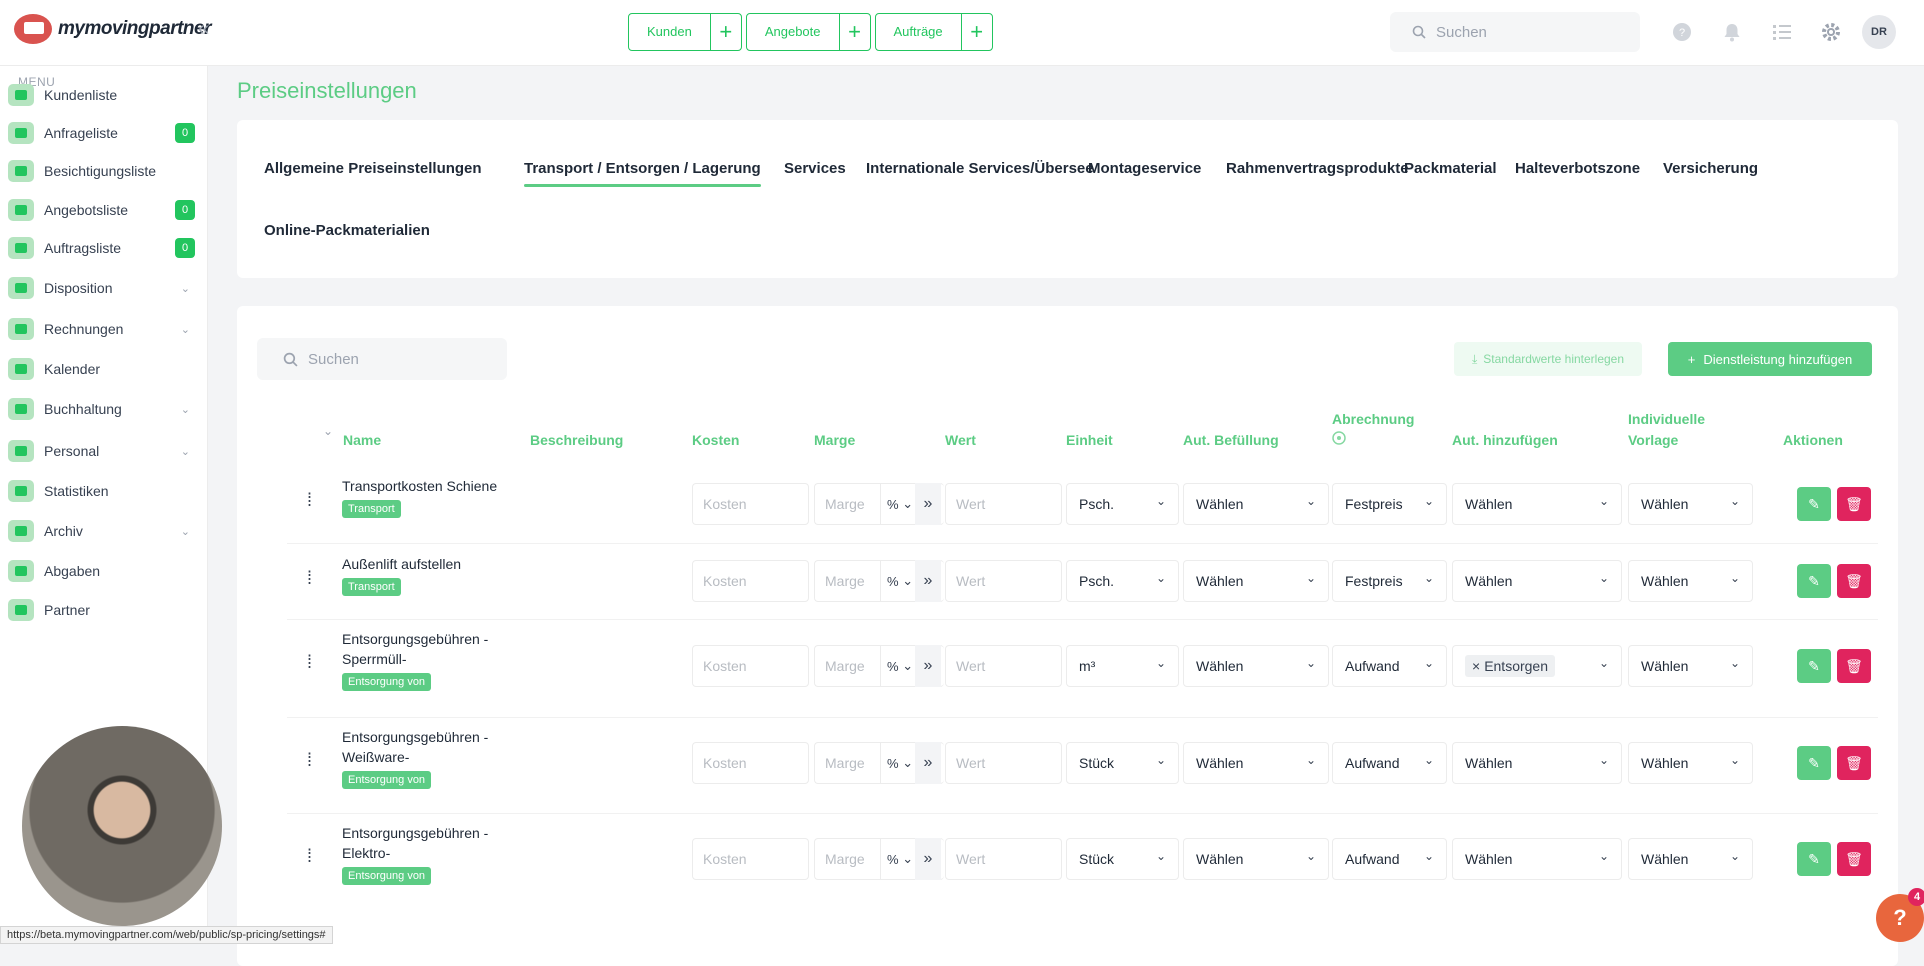 The height and width of the screenshot is (966, 1924). Describe the element at coordinates (104, 571) in the screenshot. I see `sidebar-item-abgaben: Abgaben` at that location.